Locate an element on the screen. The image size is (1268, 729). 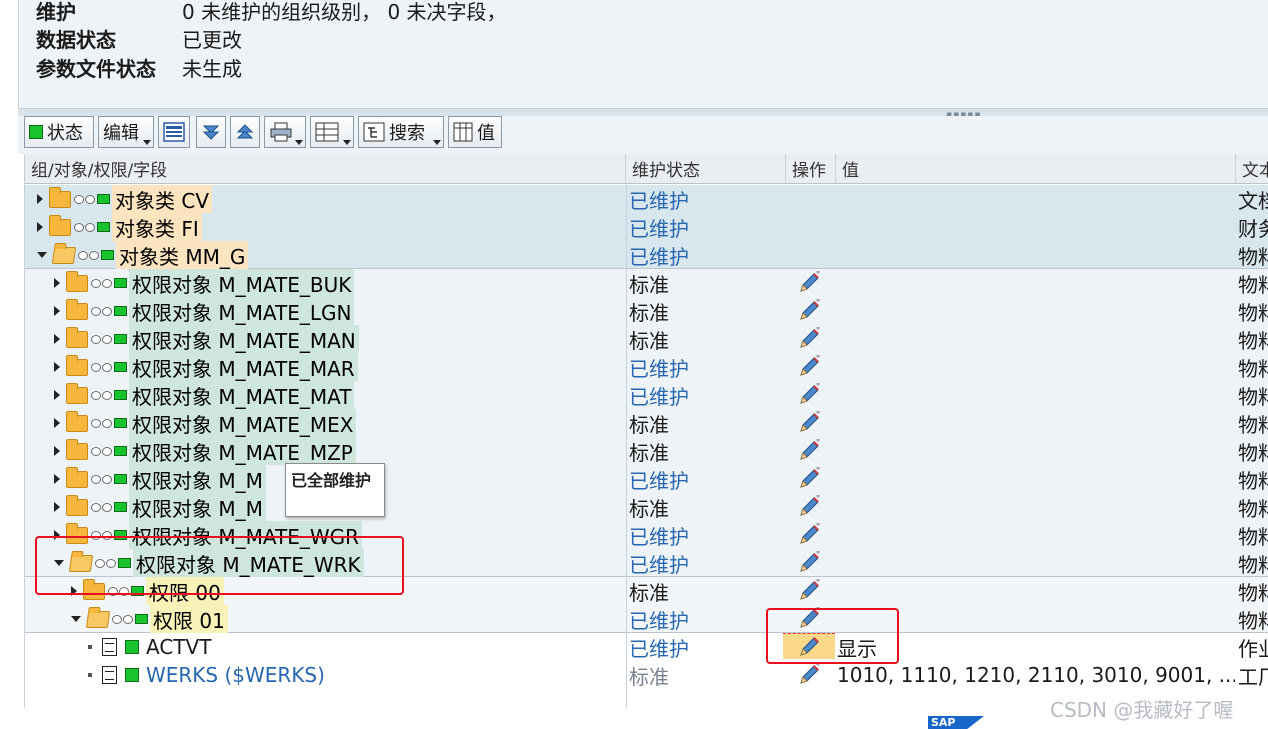
node-name: M_MATE_MZP is located at coordinates (285, 452).